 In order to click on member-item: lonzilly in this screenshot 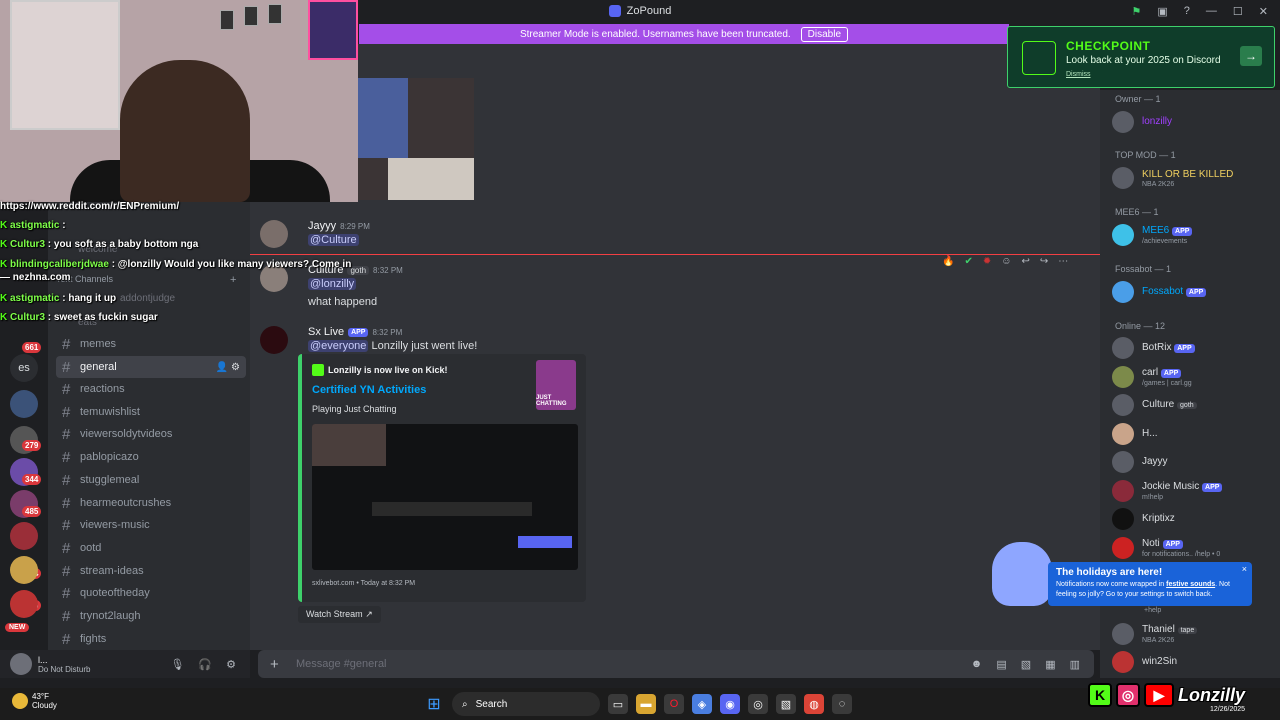, I will do `click(1192, 122)`.